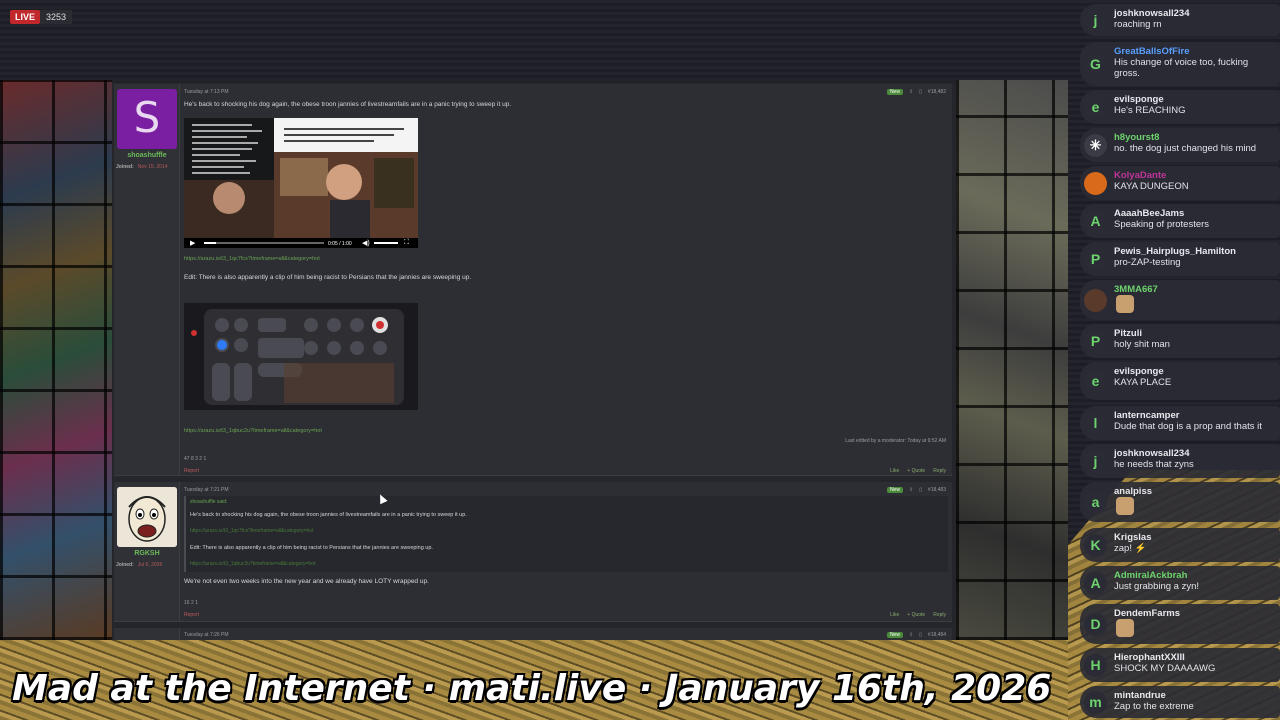 This screenshot has height=720, width=1280. I want to click on chat-text: He's REACHING, so click(1150, 110).